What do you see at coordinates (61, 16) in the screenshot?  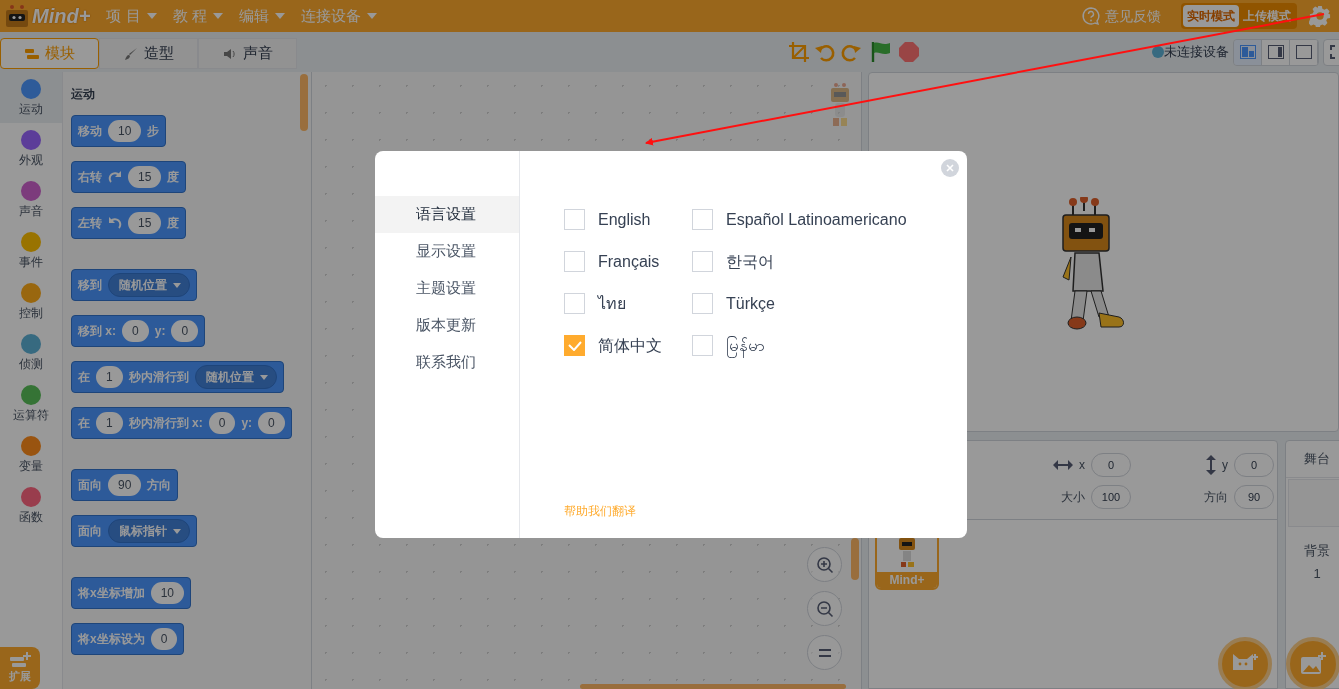 I see `logo-text: Mind+` at bounding box center [61, 16].